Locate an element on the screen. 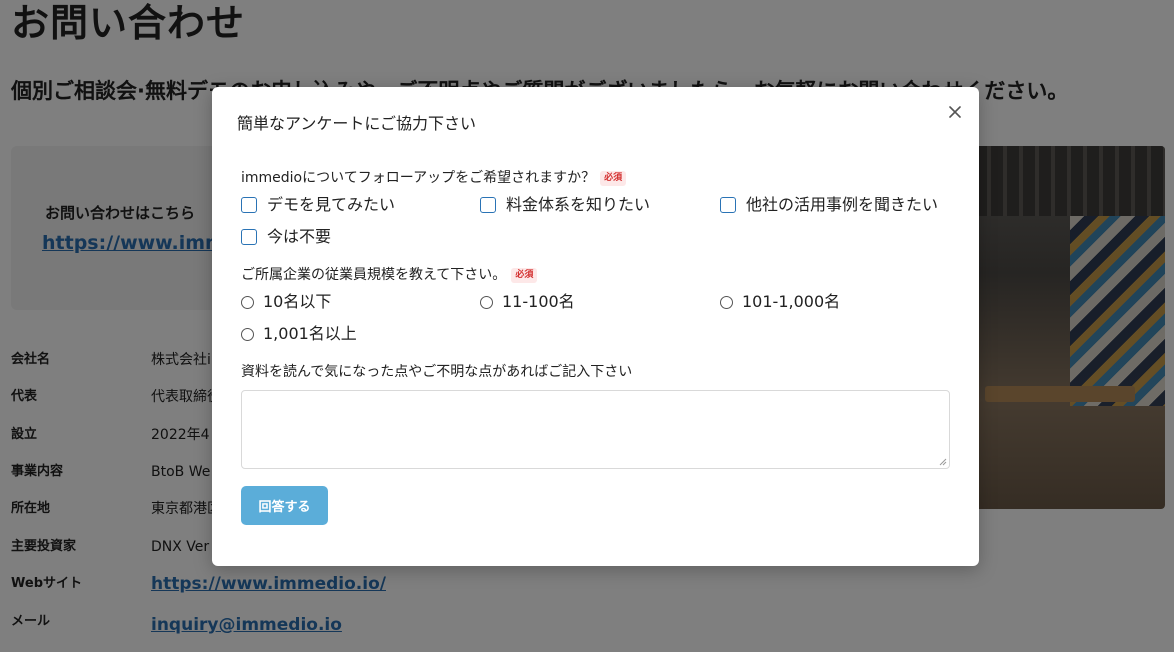 The width and height of the screenshot is (1174, 652). question-comments-label: 資料を読んで気になった点やご不明な点があればご記入下さい is located at coordinates (436, 372).